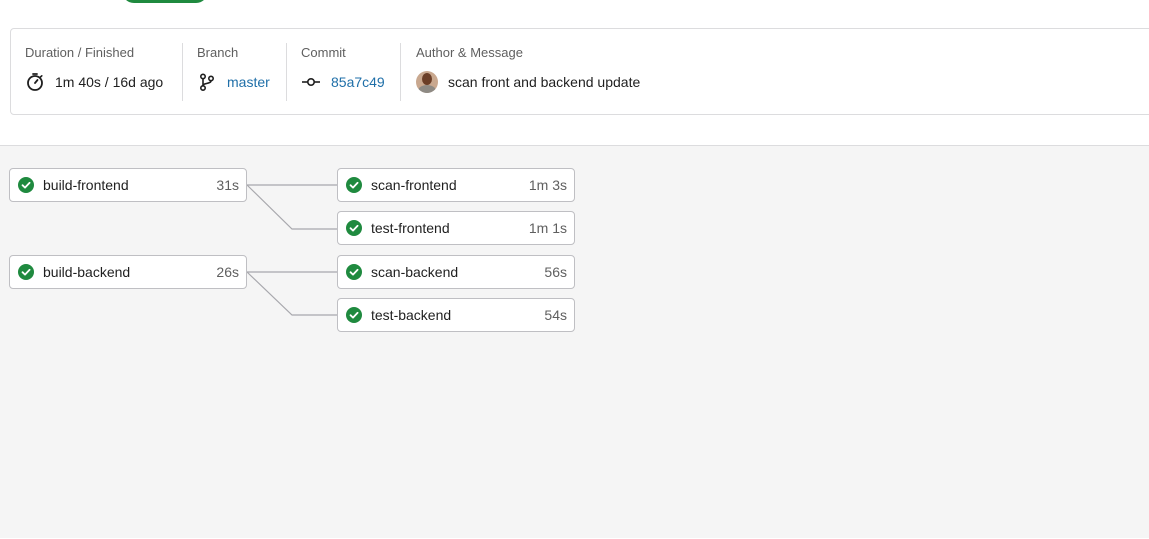 The width and height of the screenshot is (1149, 539). What do you see at coordinates (87, 272) in the screenshot?
I see `job-name: build-backend` at bounding box center [87, 272].